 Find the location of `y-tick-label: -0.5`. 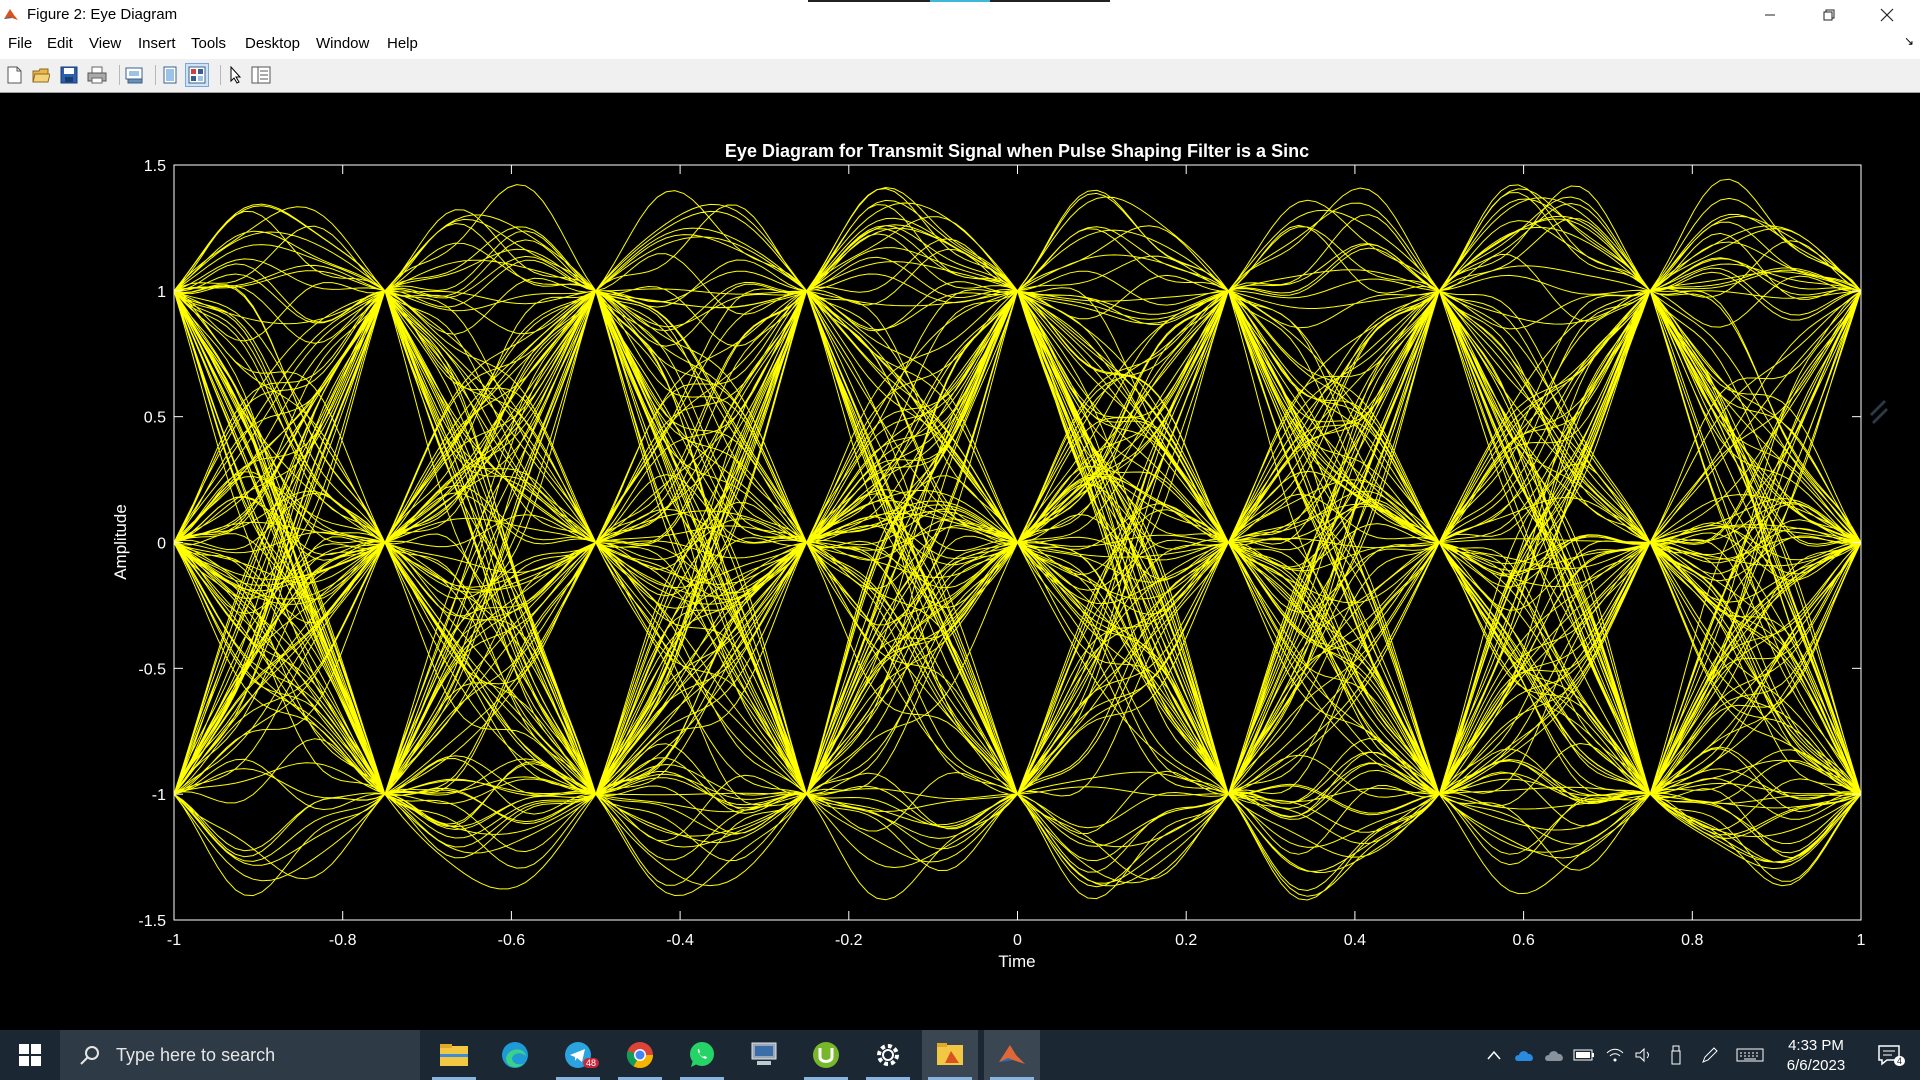

y-tick-label: -0.5 is located at coordinates (152, 669).